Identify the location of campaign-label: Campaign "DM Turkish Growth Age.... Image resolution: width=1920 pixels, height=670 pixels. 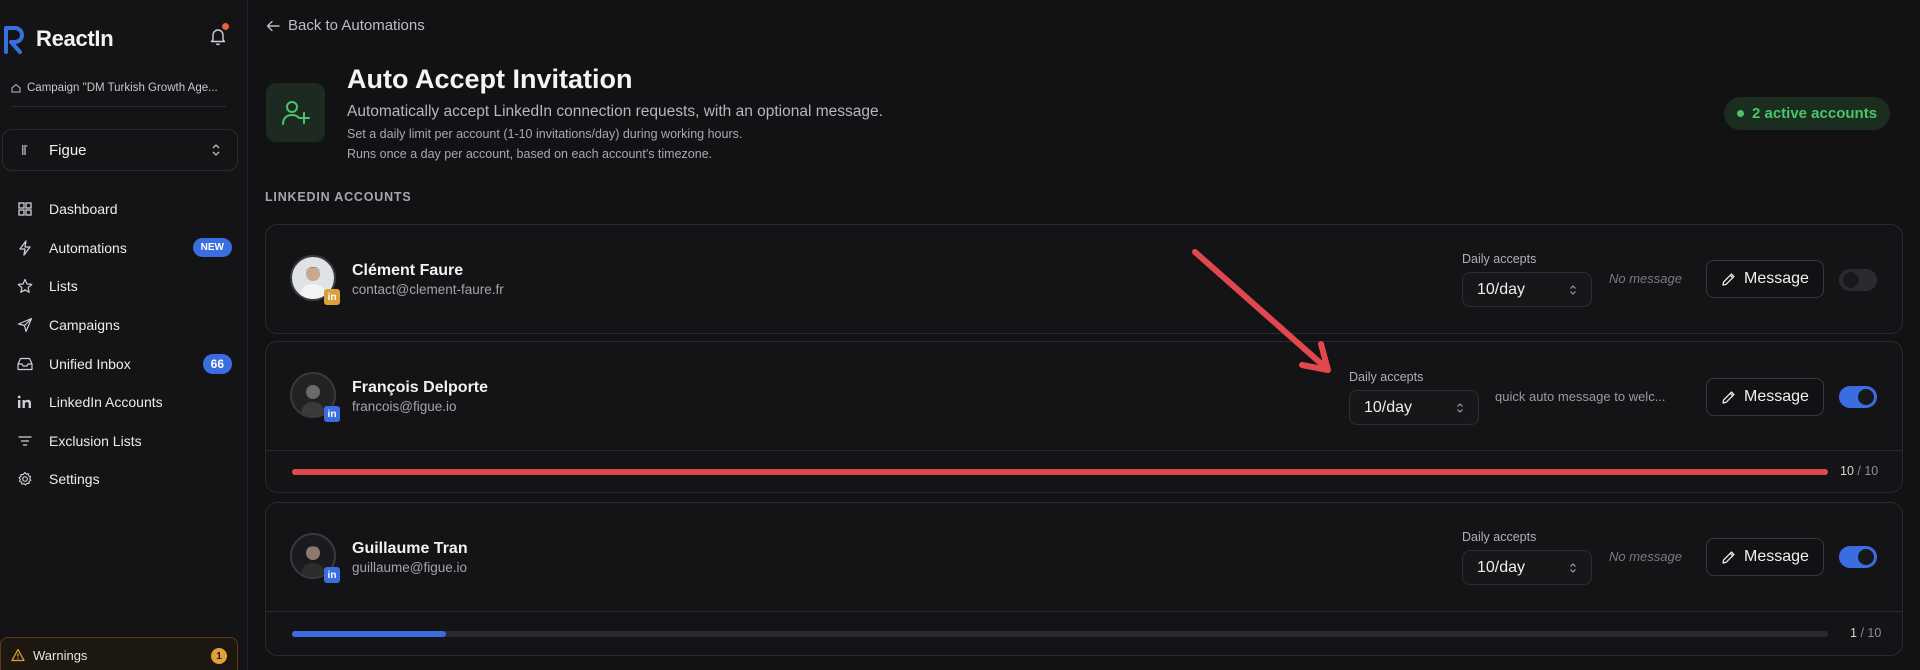
(122, 88).